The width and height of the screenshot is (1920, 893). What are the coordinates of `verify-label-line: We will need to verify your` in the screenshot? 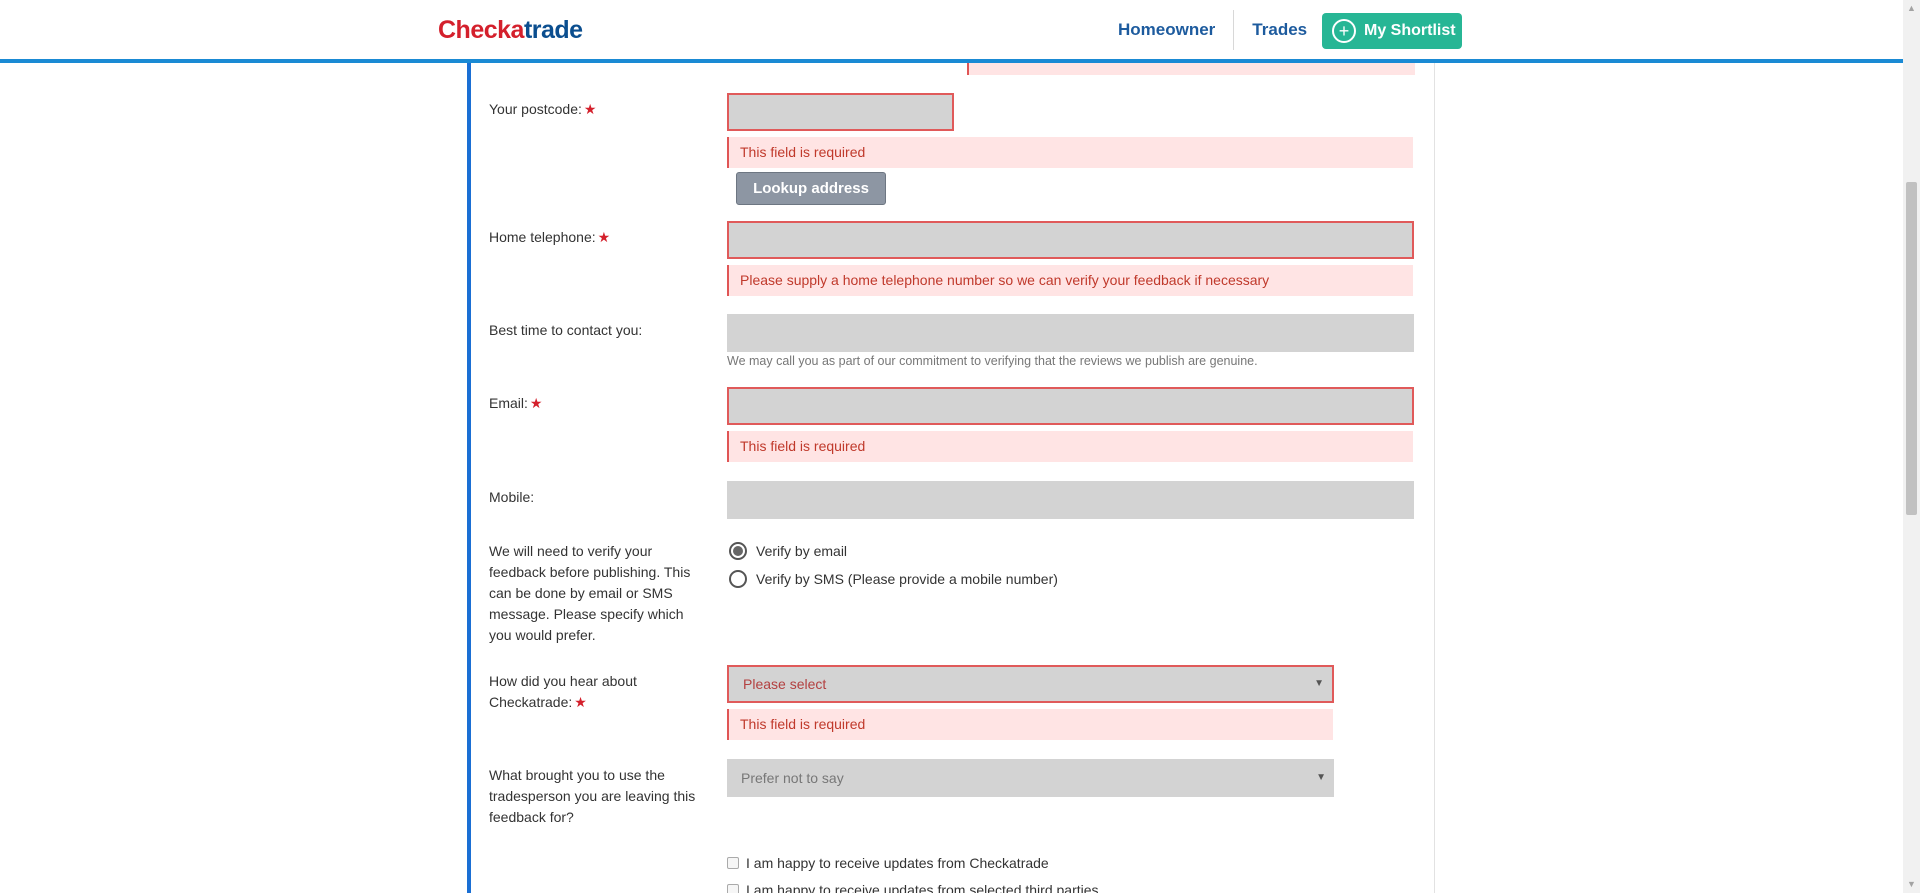 It's located at (571, 551).